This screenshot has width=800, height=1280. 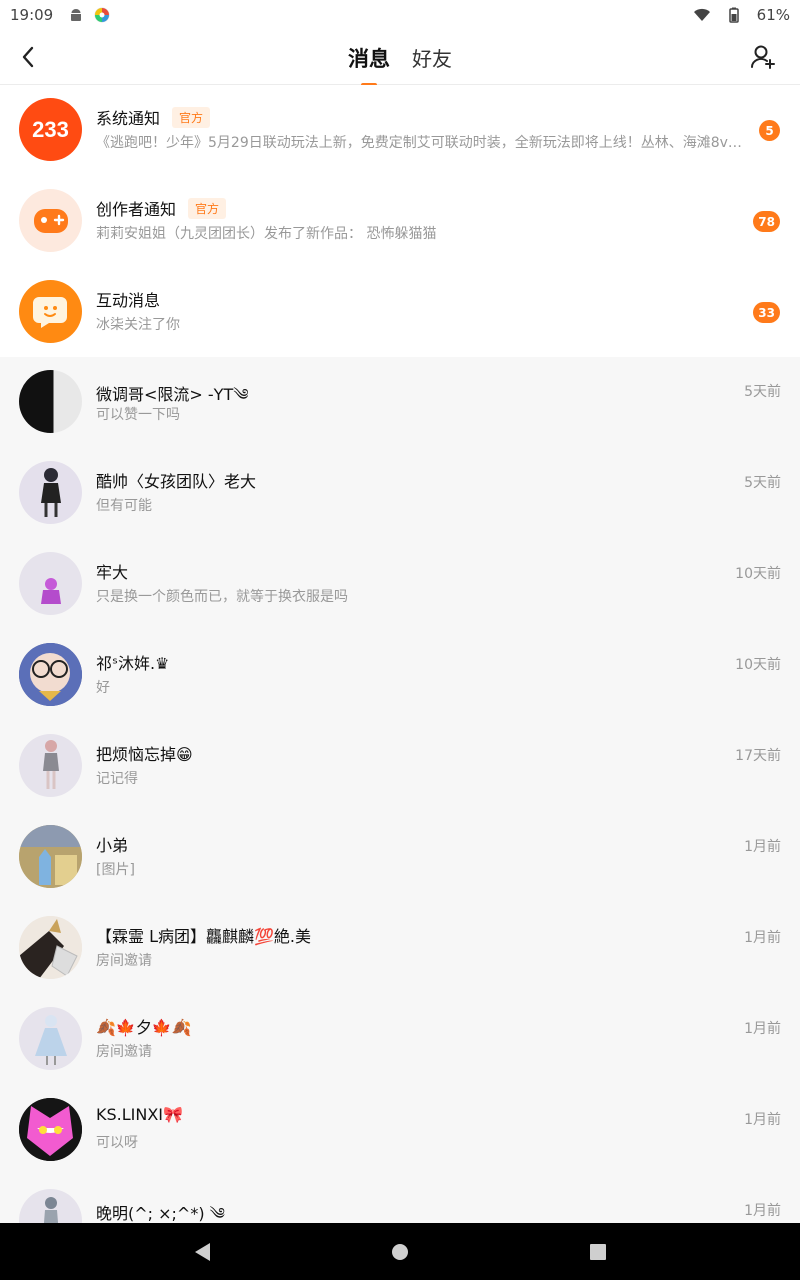 I want to click on row-preview: 莉莉安姐姐（九灵团团长）发布了新作品： 恐怖躲猫猫, so click(x=266, y=234).